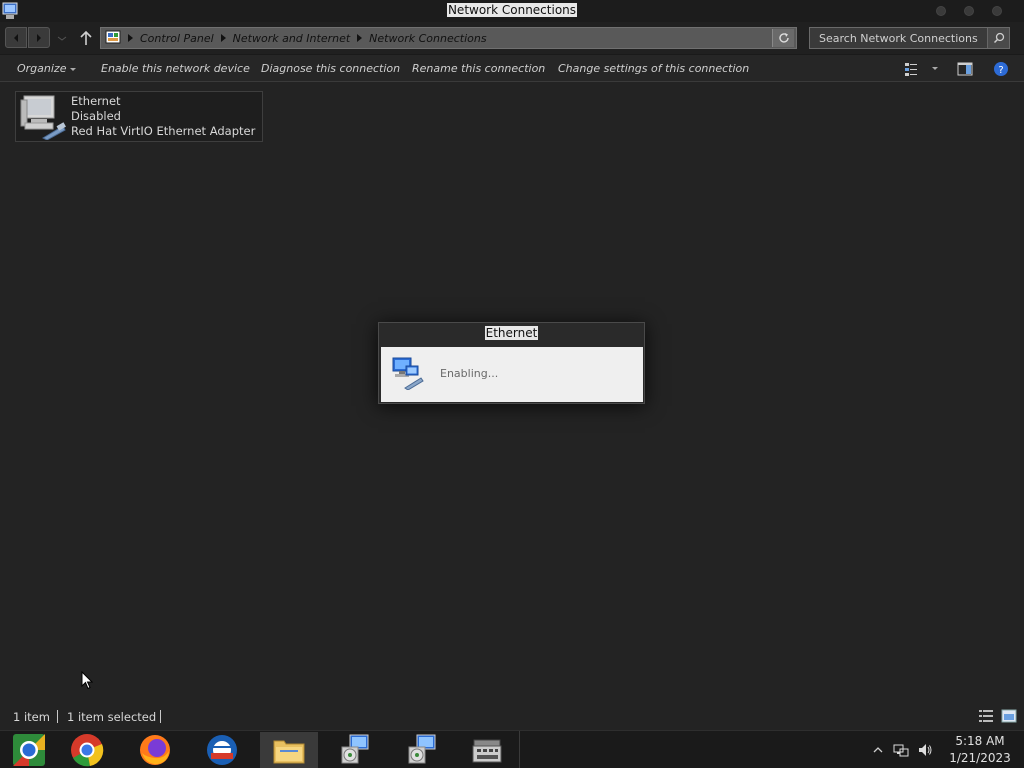 This screenshot has width=1024, height=768. I want to click on maximize-button, so click(969, 11).